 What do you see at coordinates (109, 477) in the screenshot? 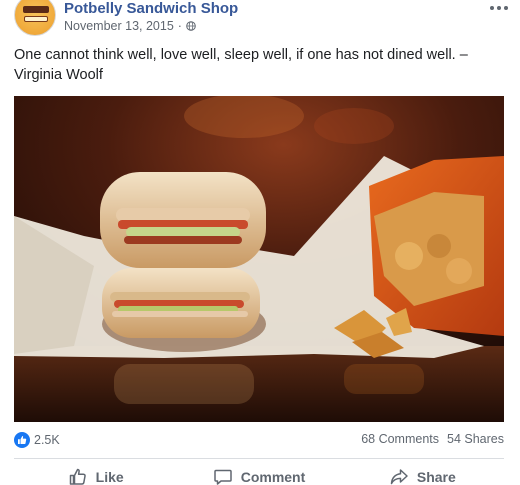
I see `like-label: Like` at bounding box center [109, 477].